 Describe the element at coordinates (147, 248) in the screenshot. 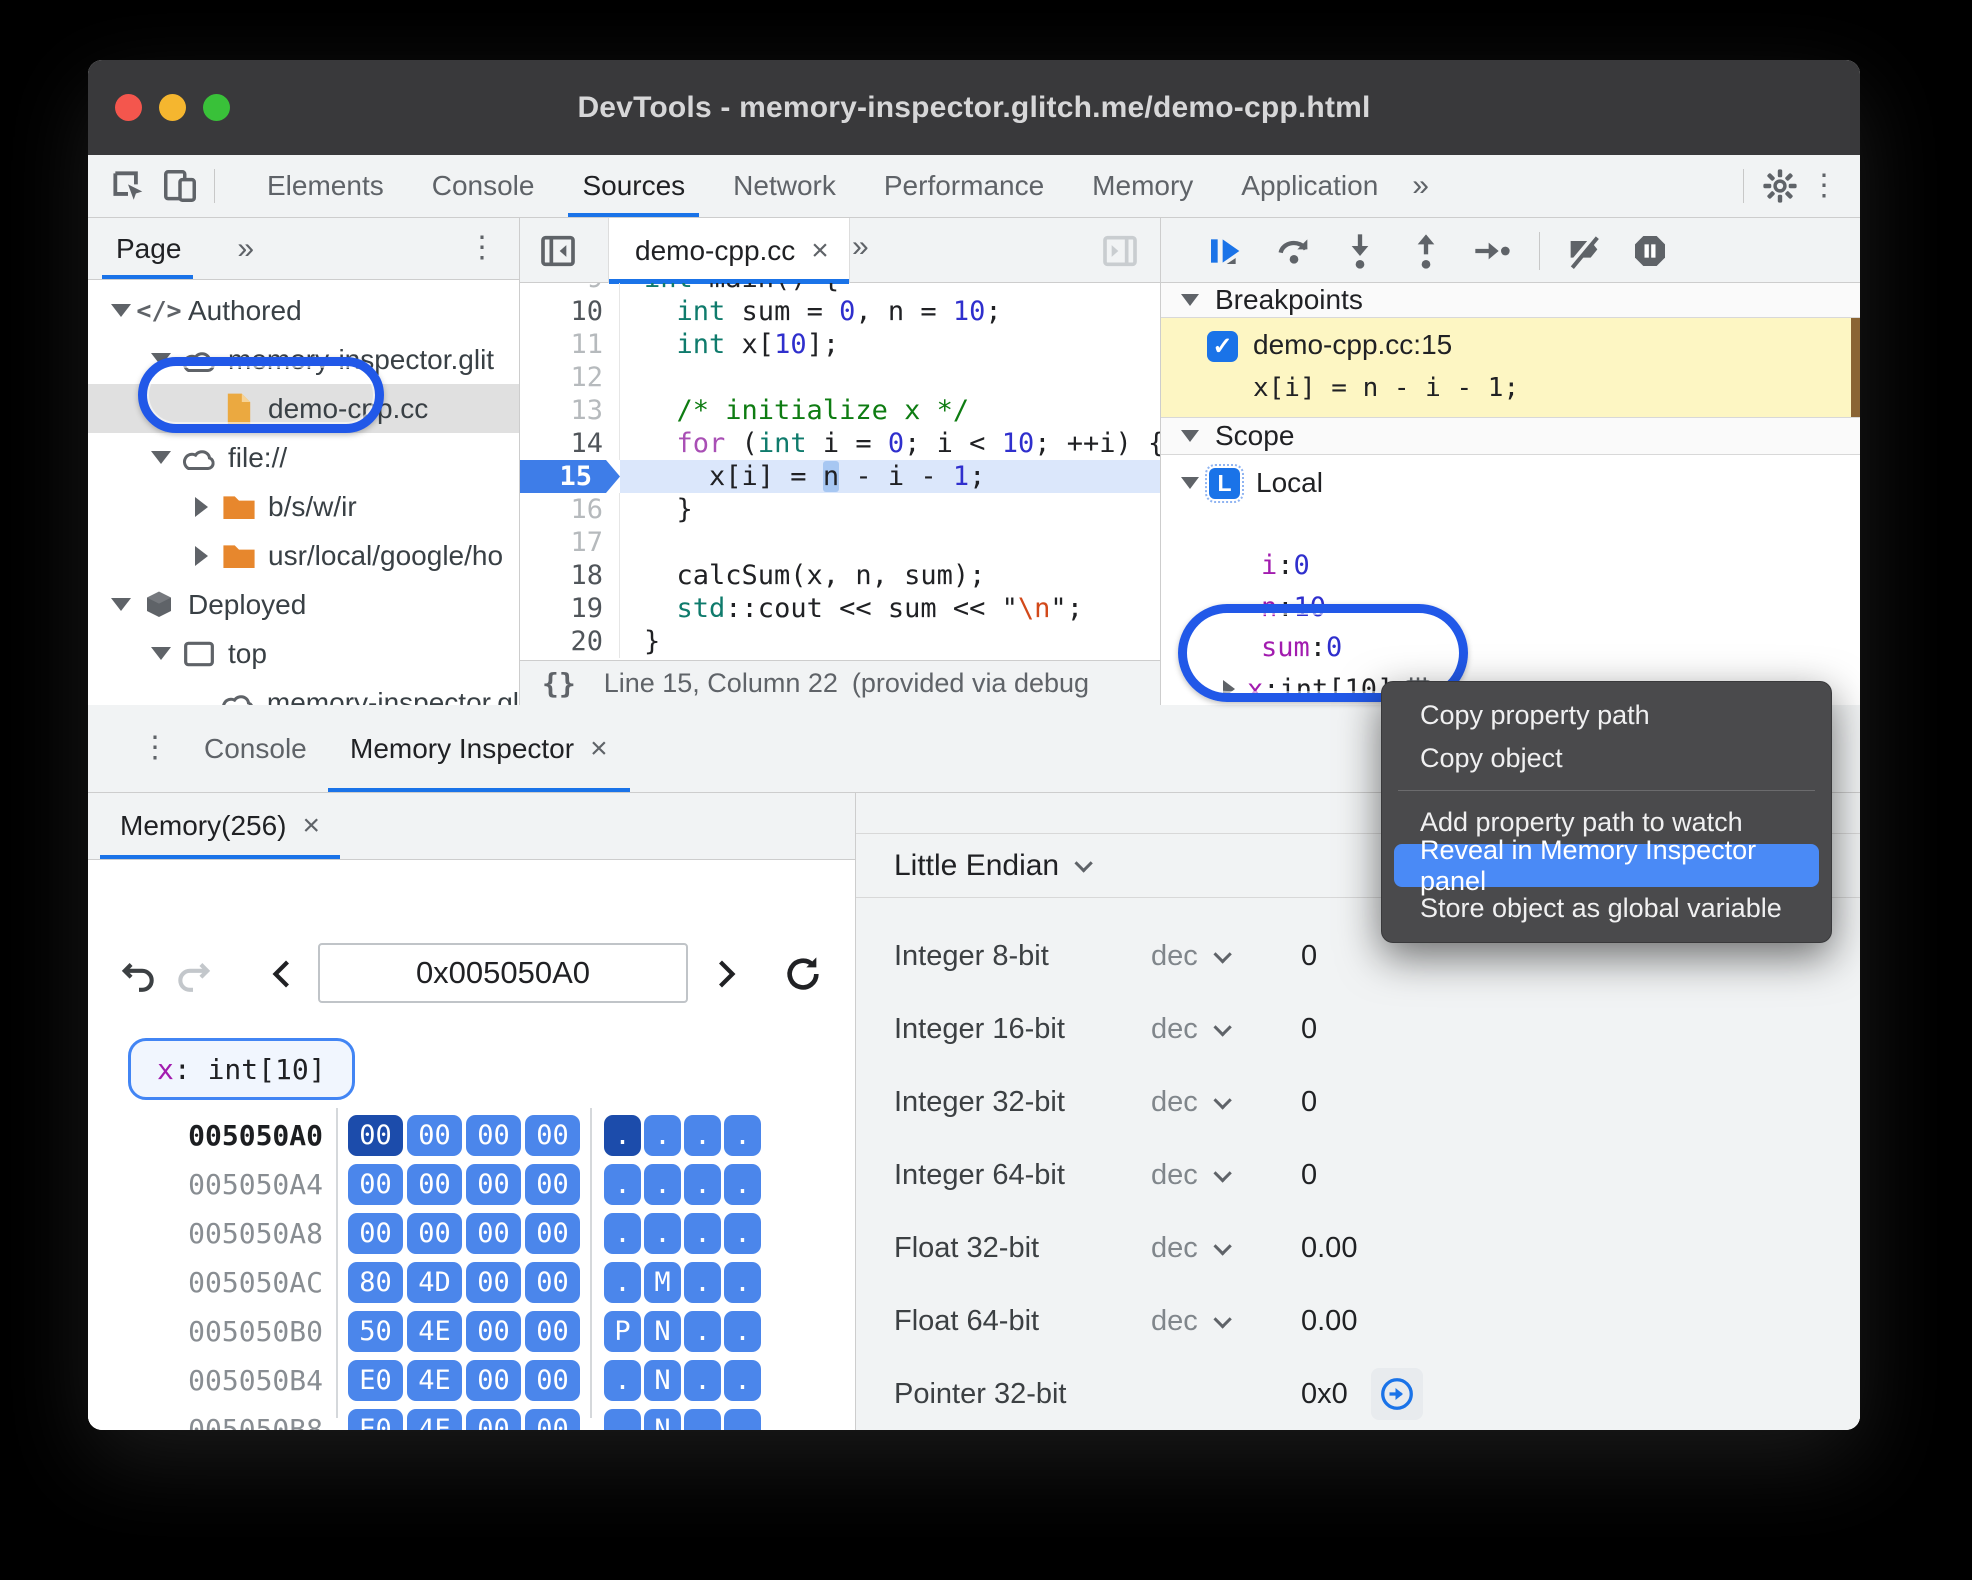

I see `tab-page: Page` at that location.